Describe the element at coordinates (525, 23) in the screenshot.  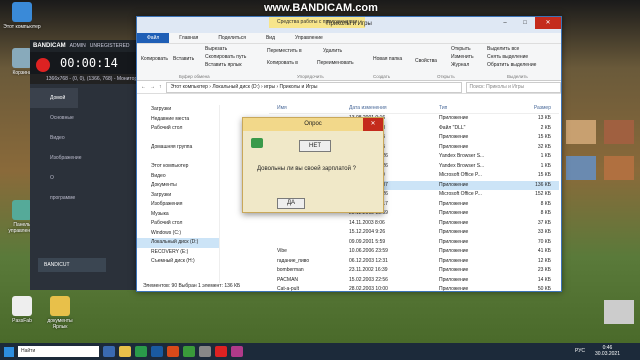
I see `maximize-button: □` at that location.